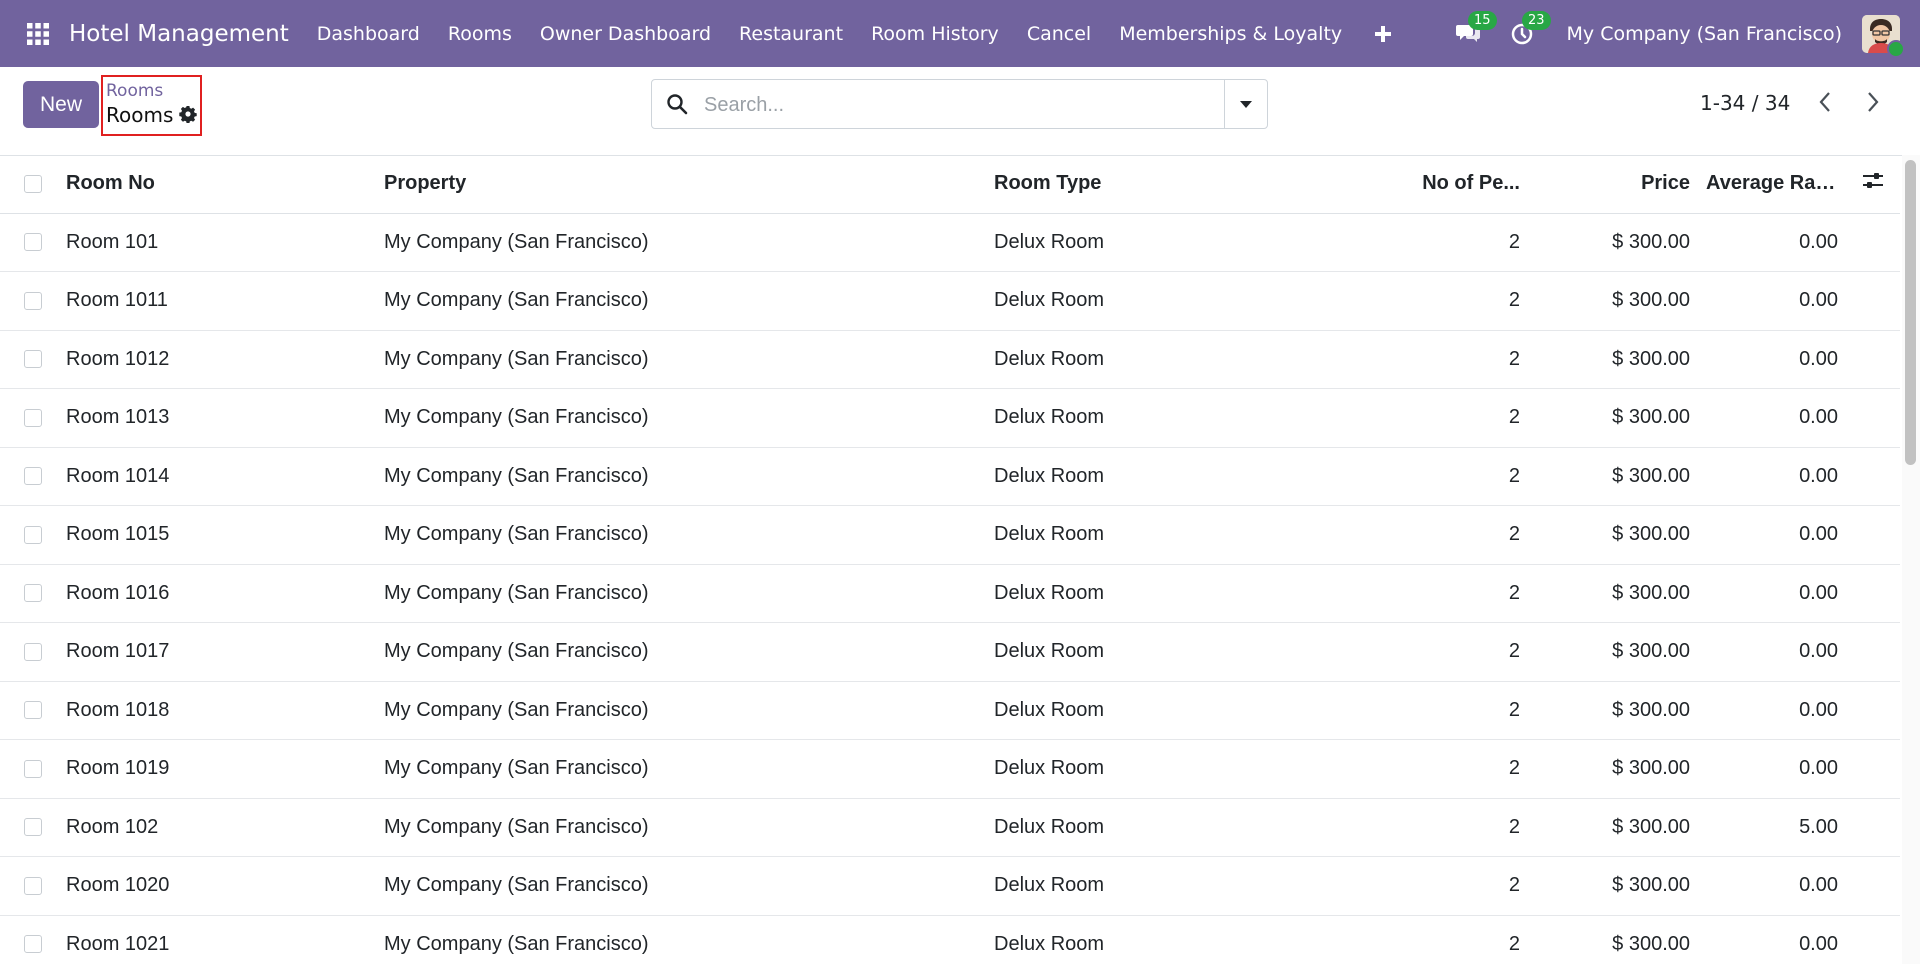 The image size is (1920, 964). I want to click on header-price: Price, so click(1613, 184).